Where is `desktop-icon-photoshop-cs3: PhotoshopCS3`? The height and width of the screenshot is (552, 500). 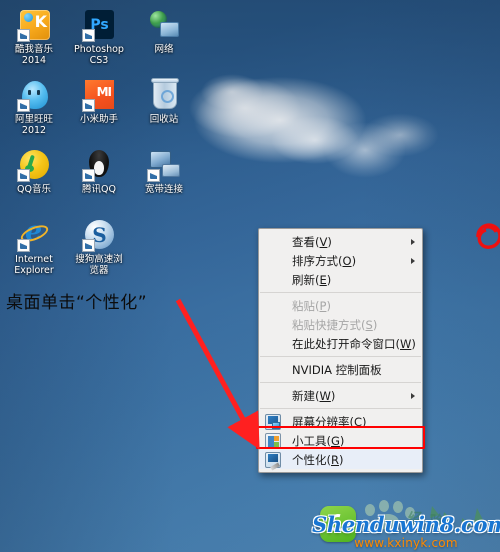
desktop-icon-photoshop-cs3: PhotoshopCS3 is located at coordinates (99, 39).